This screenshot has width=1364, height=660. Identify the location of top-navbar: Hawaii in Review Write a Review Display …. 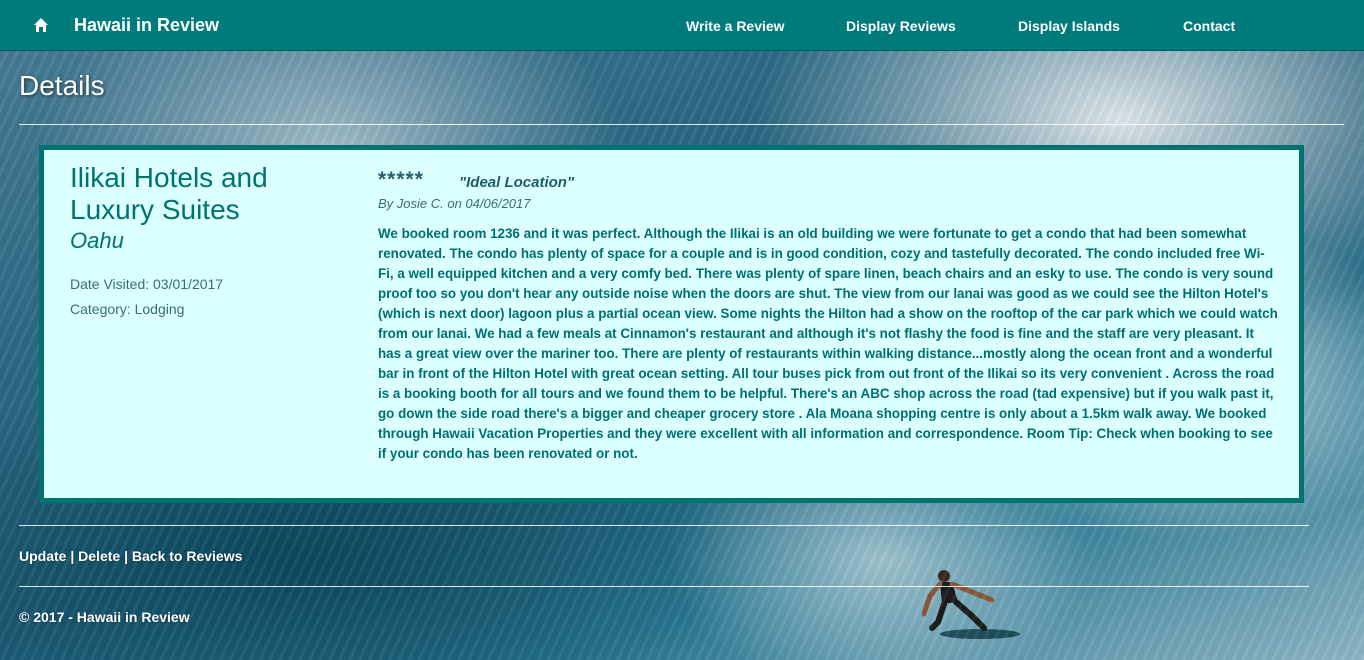
(682, 25).